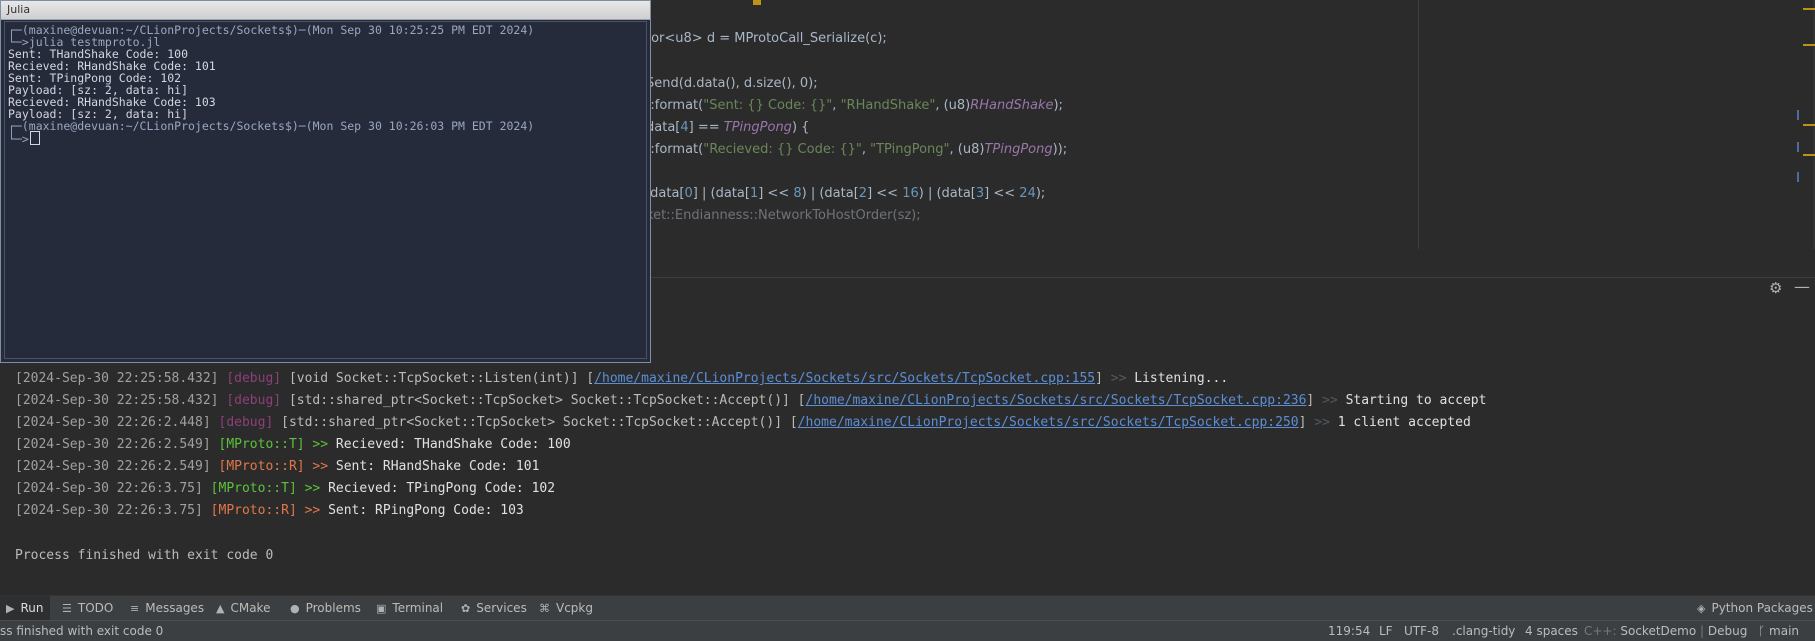 The width and height of the screenshot is (1815, 641). Describe the element at coordinates (1483, 631) in the screenshot. I see `linter-config: .clang-tidy` at that location.